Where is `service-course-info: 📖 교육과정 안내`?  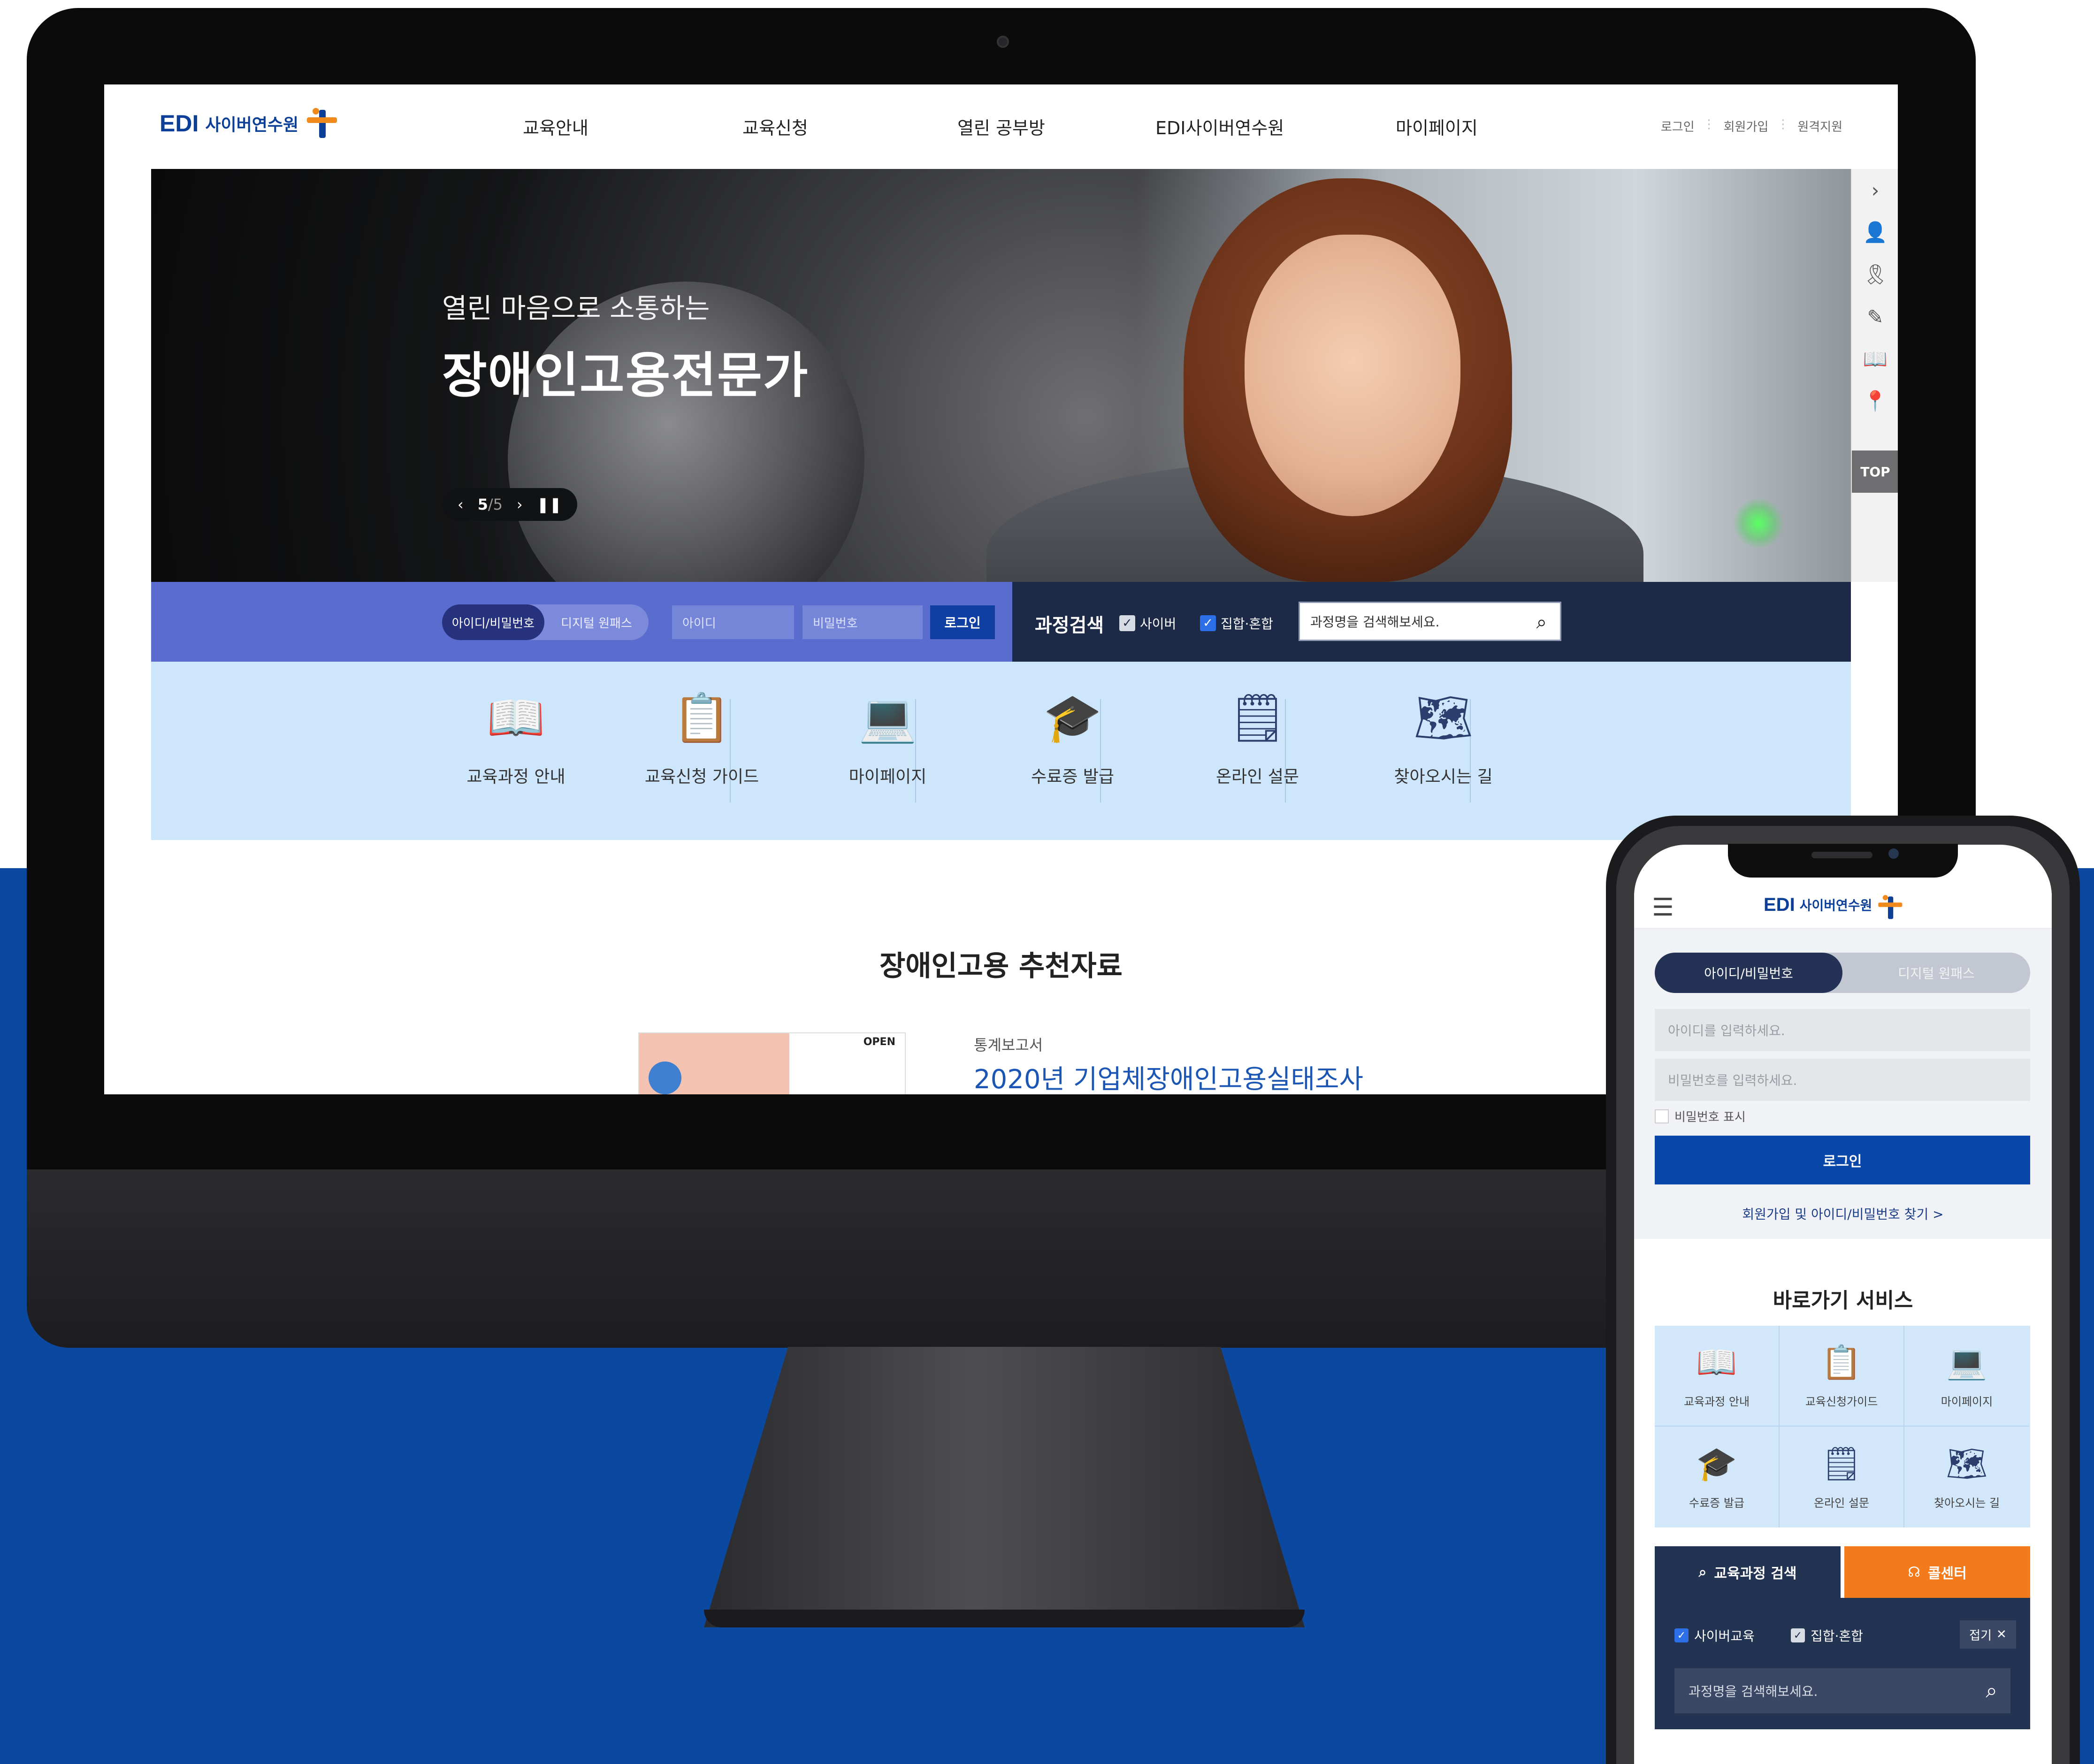
service-course-info: 📖 교육과정 안내 is located at coordinates (1717, 1376).